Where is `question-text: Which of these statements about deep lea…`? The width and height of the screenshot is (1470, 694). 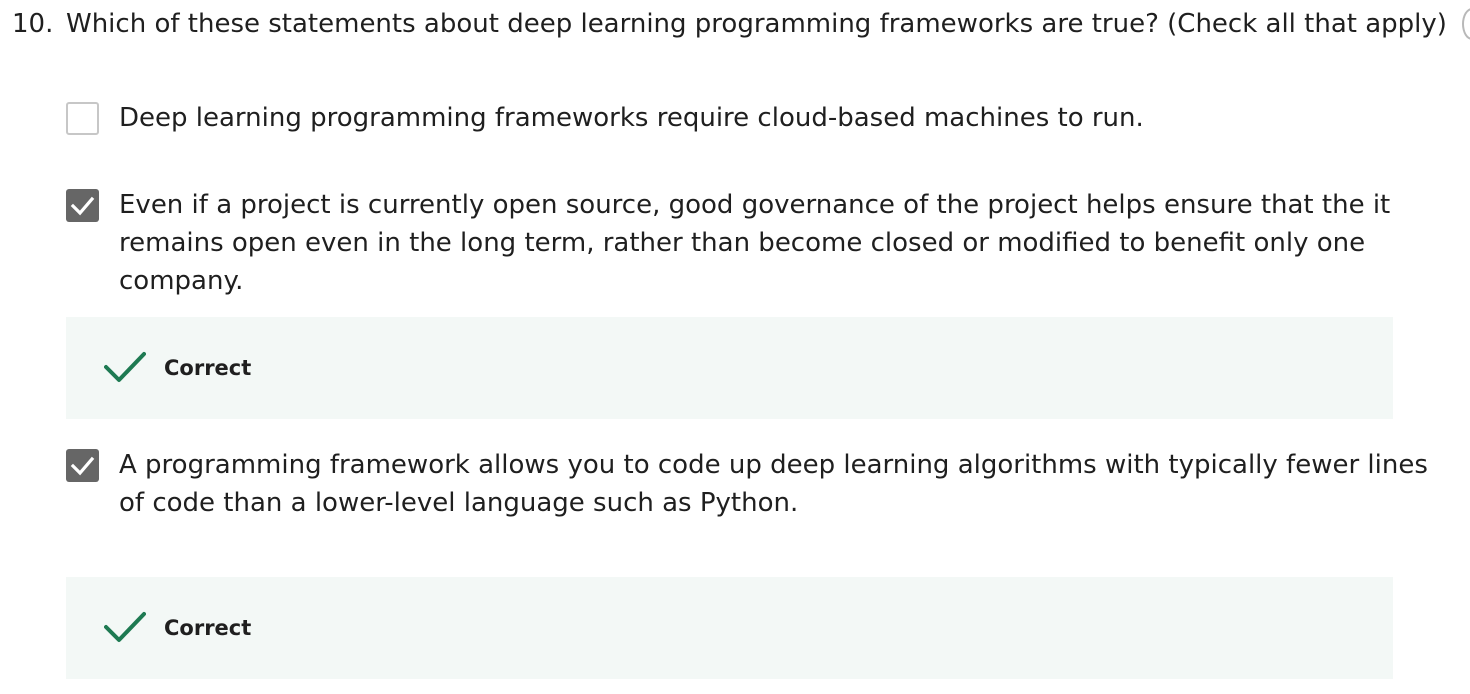
question-text: Which of these statements about deep lea… is located at coordinates (756, 24).